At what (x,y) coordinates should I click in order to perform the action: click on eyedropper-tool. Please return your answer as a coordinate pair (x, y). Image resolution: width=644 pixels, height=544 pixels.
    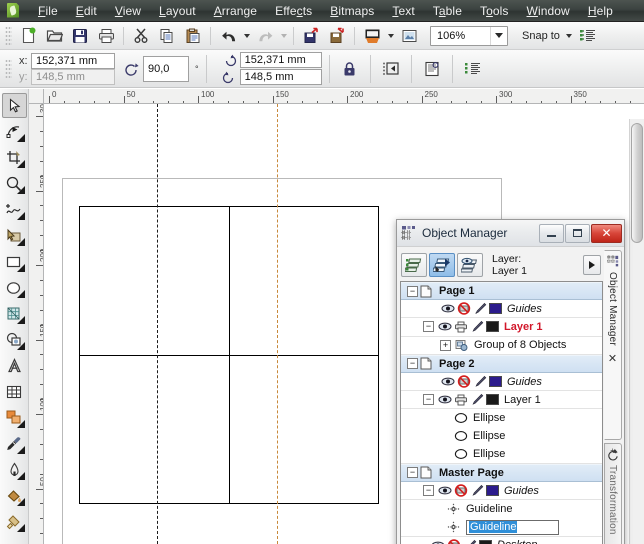
    Looking at the image, I should click on (14, 443).